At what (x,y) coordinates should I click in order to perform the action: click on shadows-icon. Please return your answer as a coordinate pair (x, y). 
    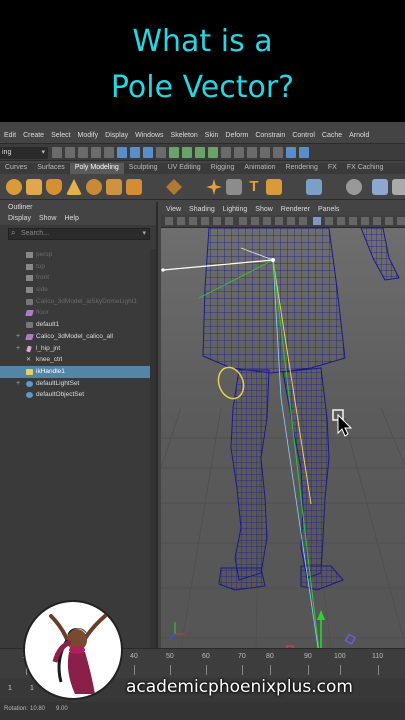
    Looking at the image, I should click on (377, 221).